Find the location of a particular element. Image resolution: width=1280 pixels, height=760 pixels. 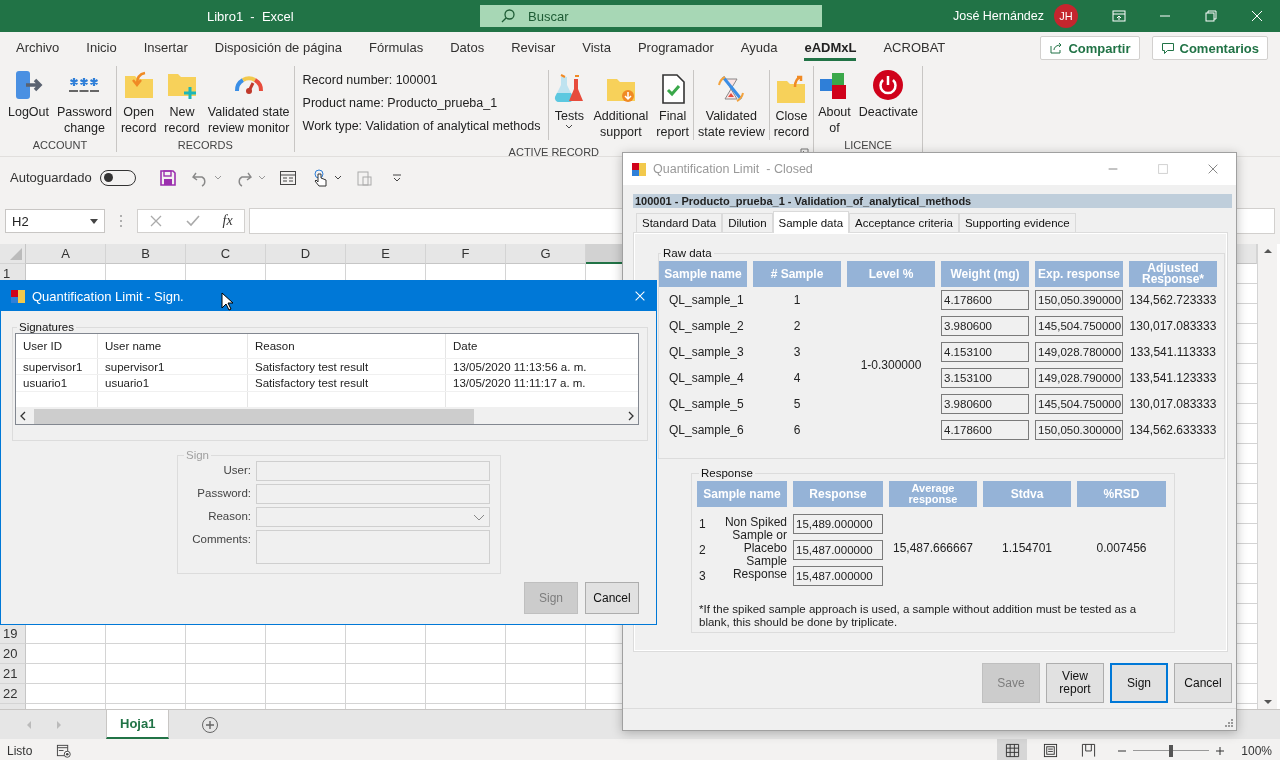

column-header: User ID is located at coordinates (57, 346).